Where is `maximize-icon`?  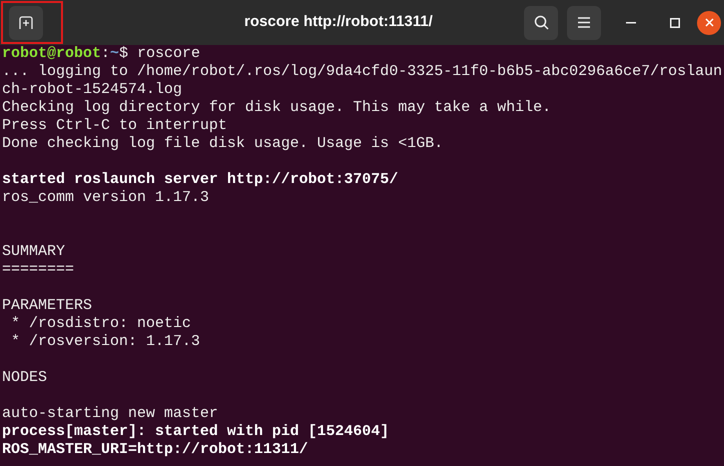
maximize-icon is located at coordinates (675, 23).